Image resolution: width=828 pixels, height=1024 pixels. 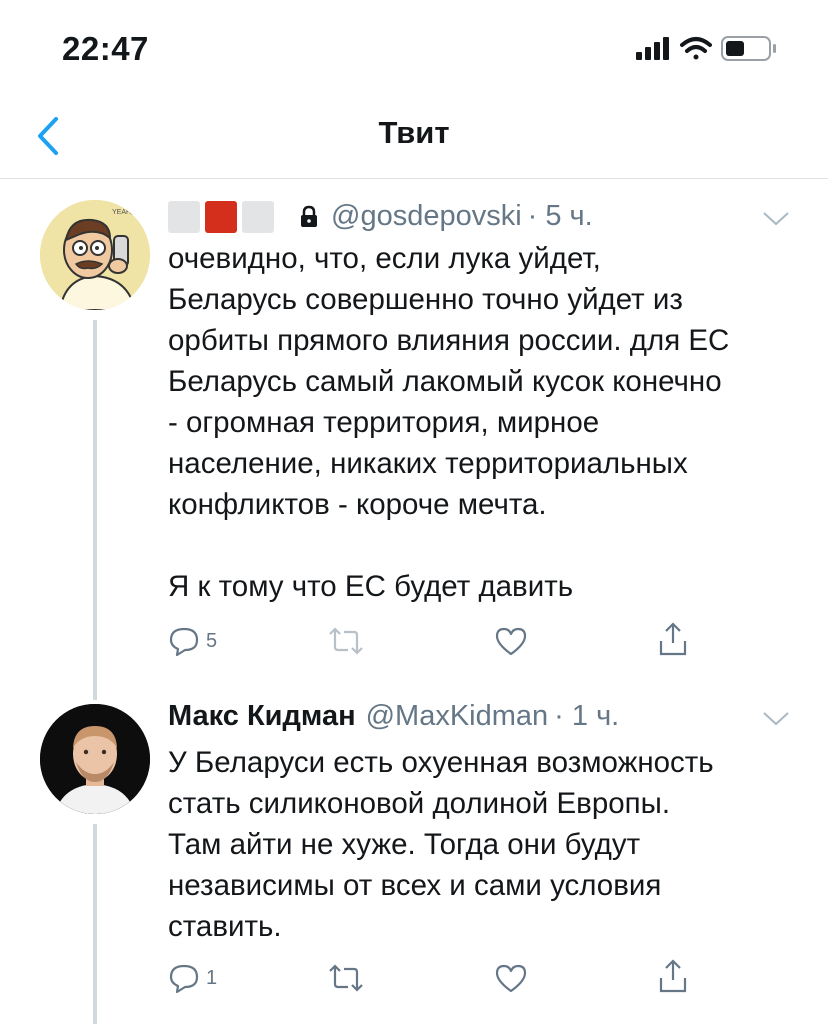 I want to click on display-name, so click(x=228, y=216).